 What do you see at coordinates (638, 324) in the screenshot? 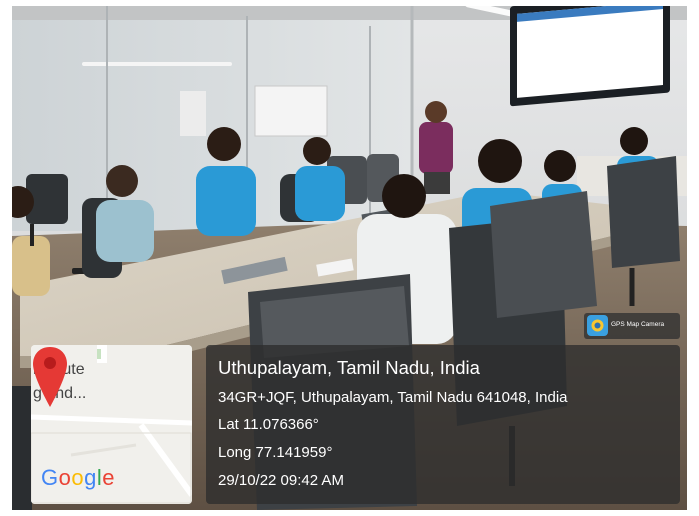
I see `gps-map-camera-label: GPS Map Camera` at bounding box center [638, 324].